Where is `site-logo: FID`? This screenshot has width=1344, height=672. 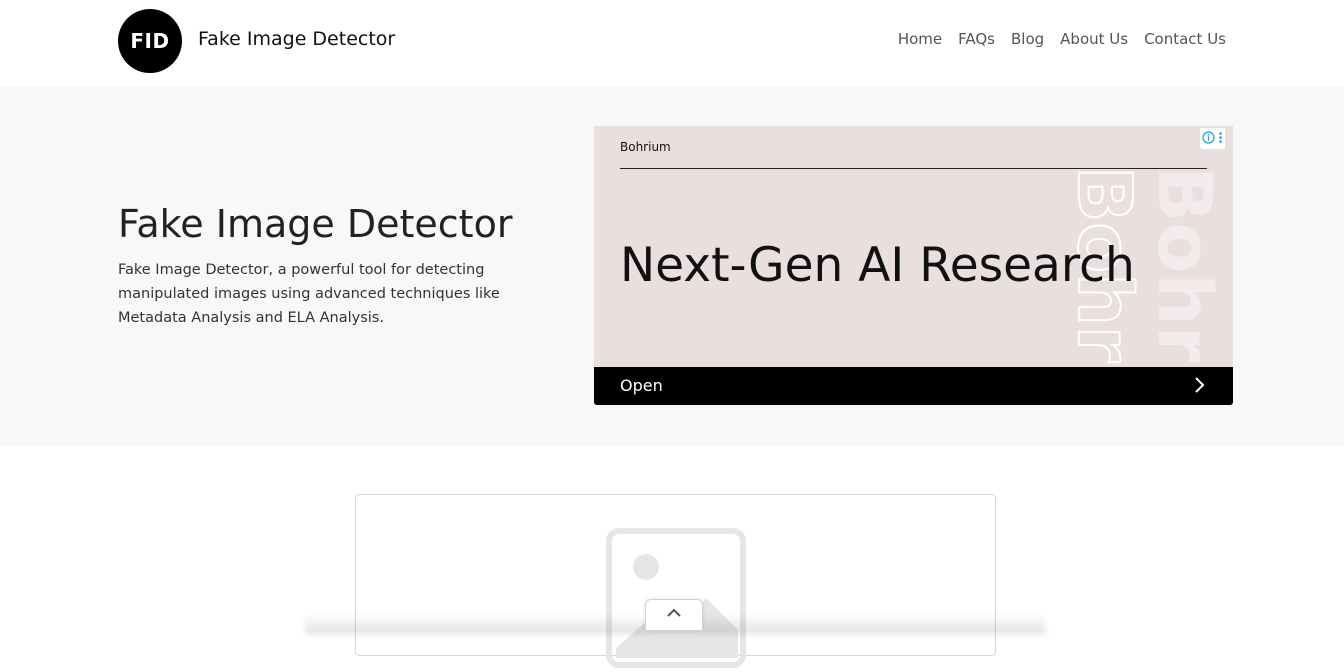
site-logo: FID is located at coordinates (150, 41).